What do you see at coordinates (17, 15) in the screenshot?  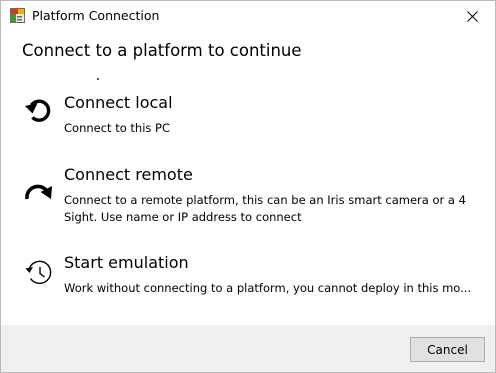 I see `app-logo-icon` at bounding box center [17, 15].